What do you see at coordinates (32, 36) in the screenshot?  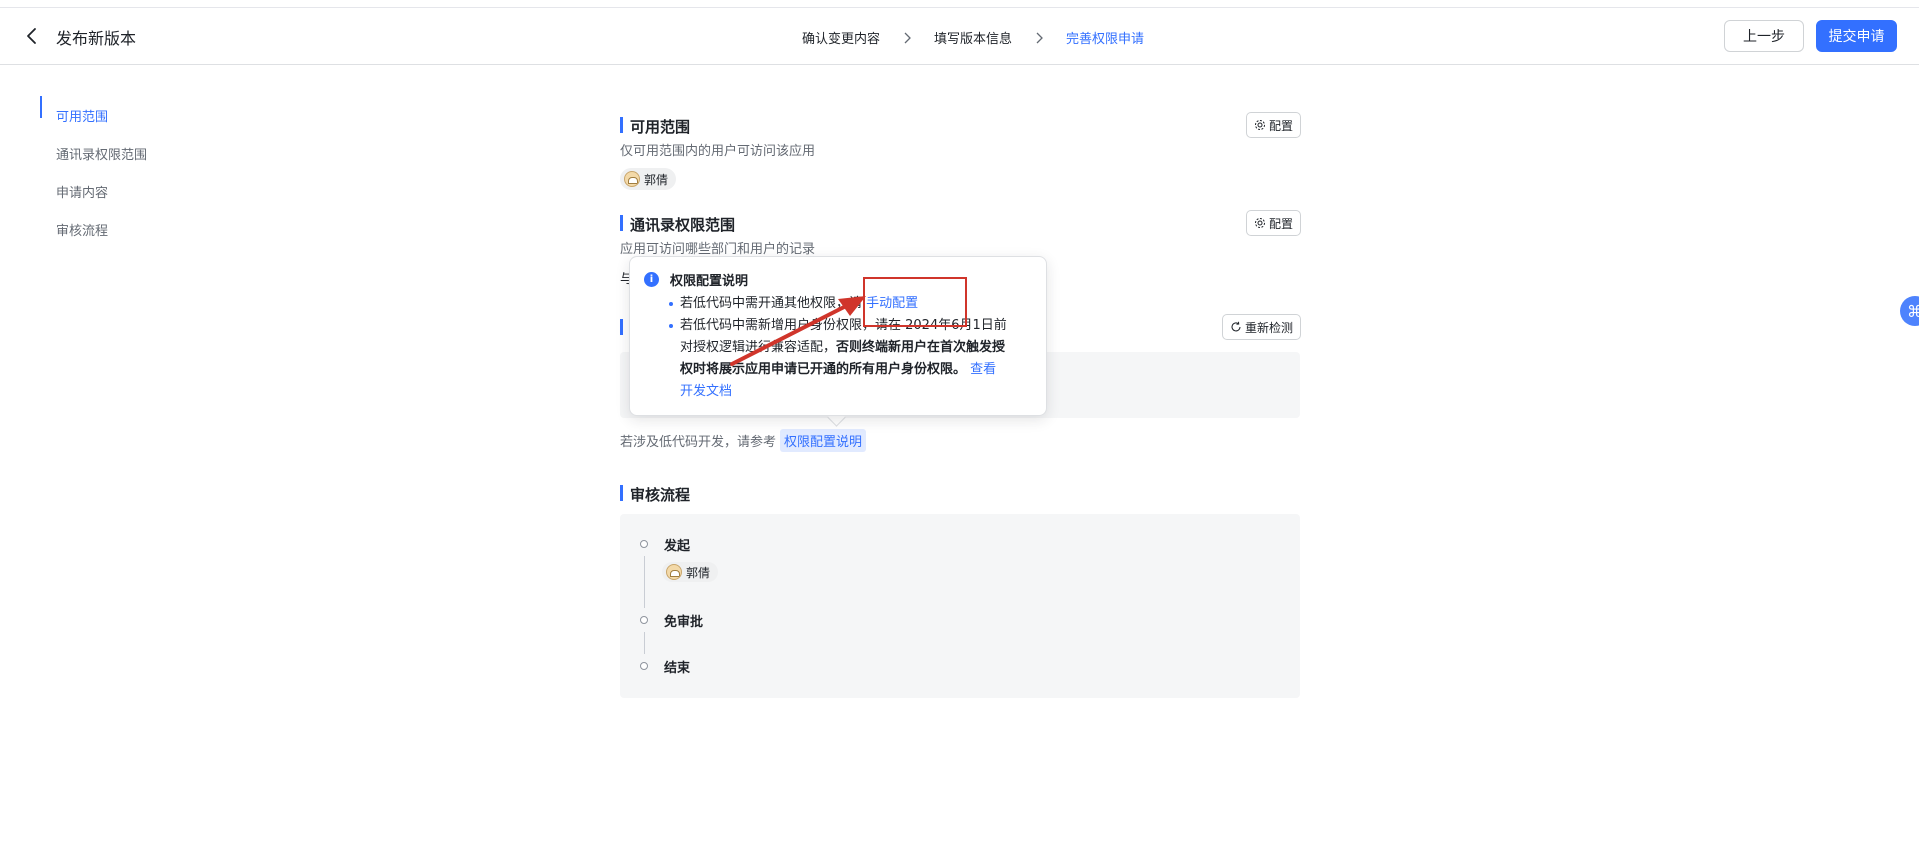 I see `back-arrow-icon` at bounding box center [32, 36].